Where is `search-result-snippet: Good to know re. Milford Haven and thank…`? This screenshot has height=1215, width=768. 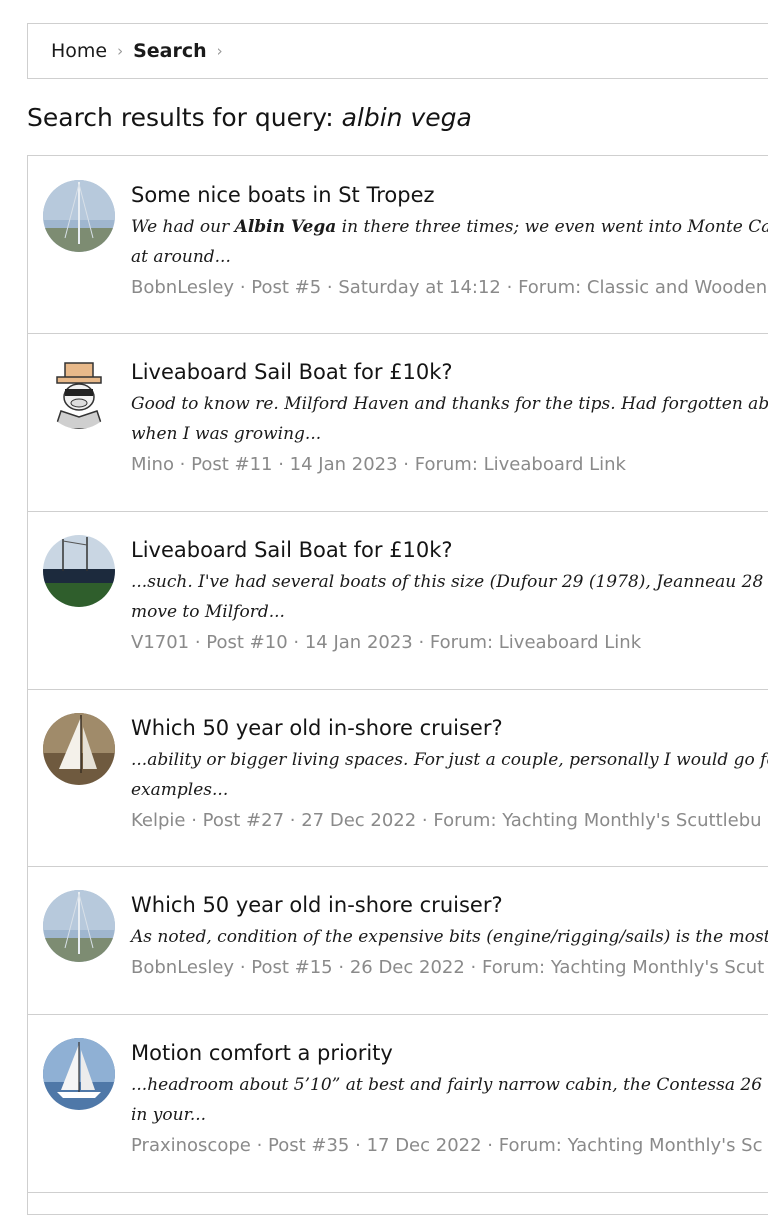
search-result-snippet: Good to know re. Milford Haven and thank… is located at coordinates (449, 419).